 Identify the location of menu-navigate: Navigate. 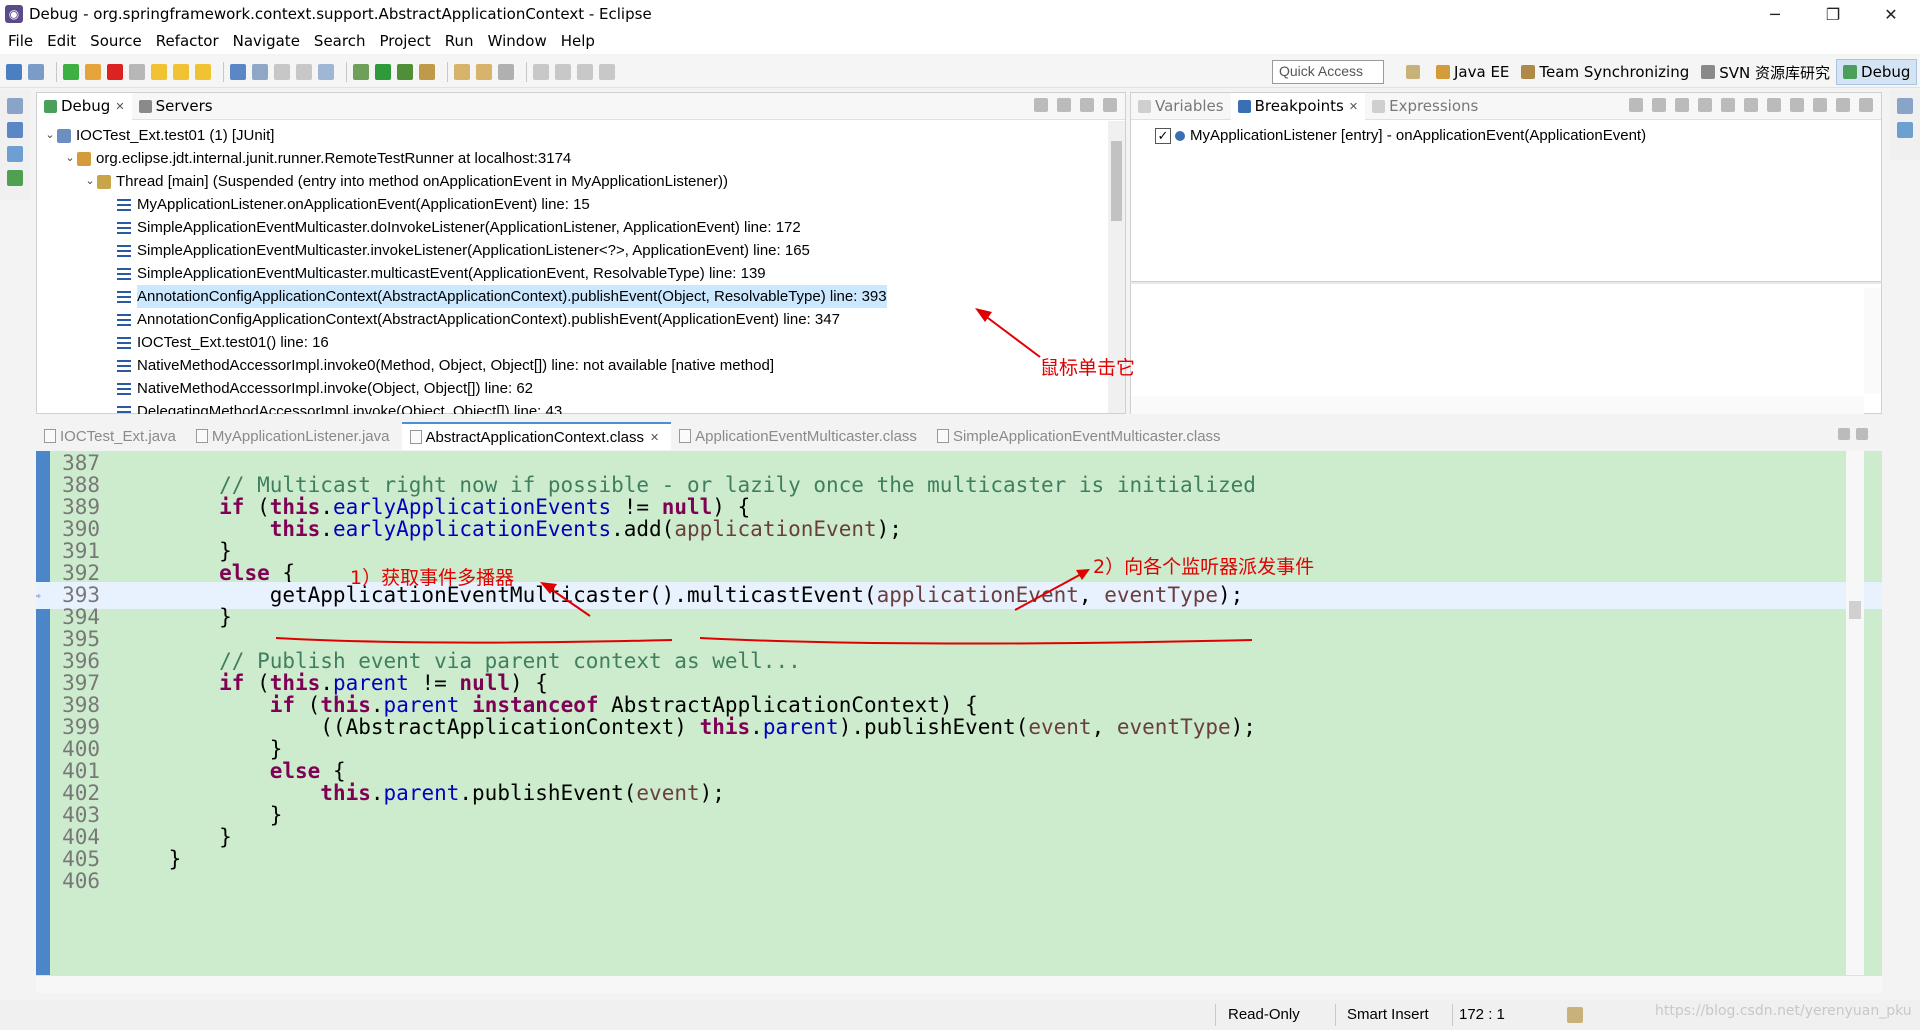
(266, 41).